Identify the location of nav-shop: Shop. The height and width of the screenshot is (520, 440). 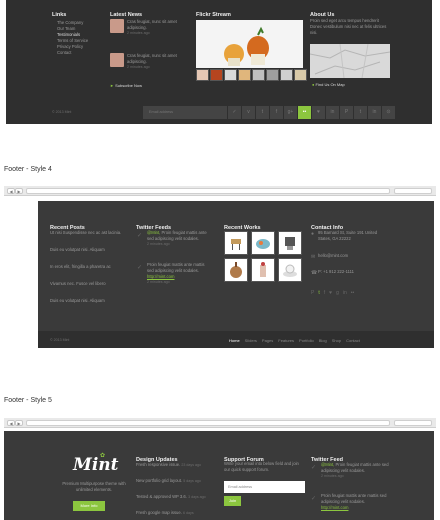
(336, 340).